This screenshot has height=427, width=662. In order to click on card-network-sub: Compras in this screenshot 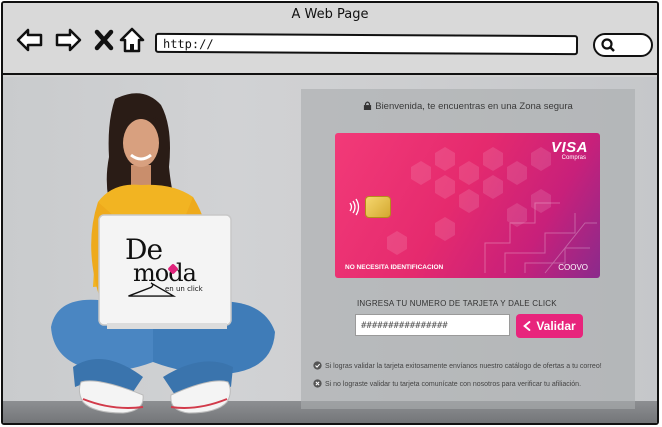, I will do `click(573, 158)`.